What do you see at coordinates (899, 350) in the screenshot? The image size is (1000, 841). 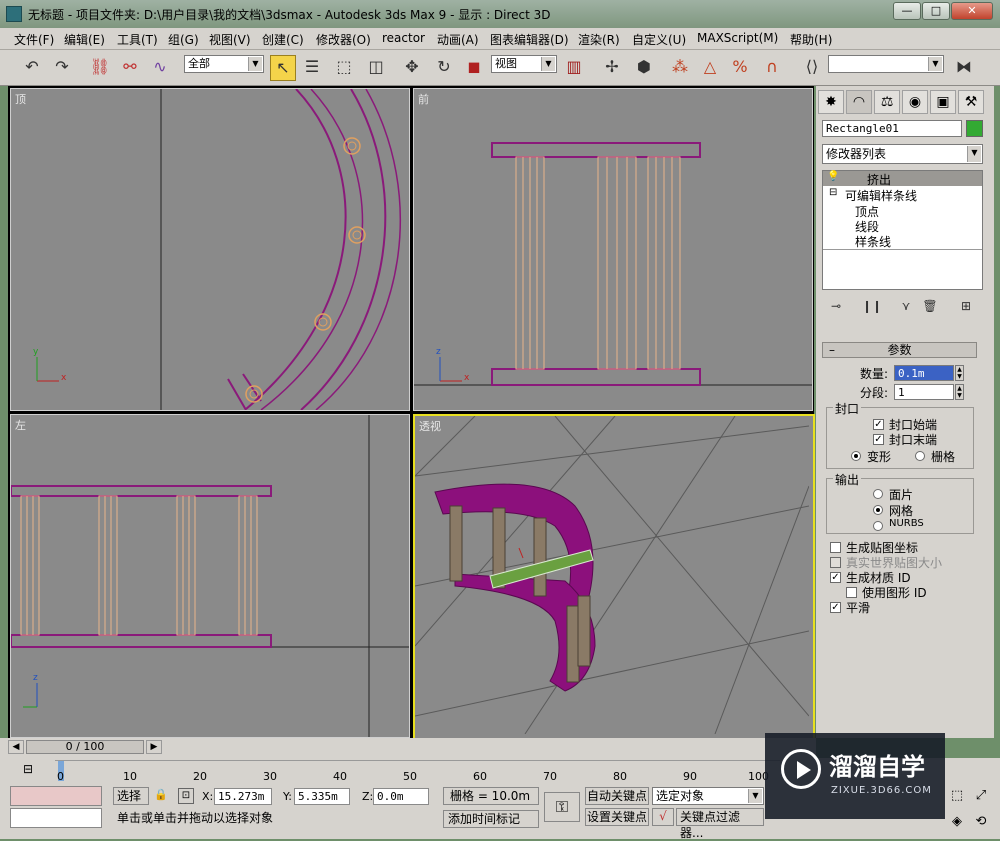 I see `params-rollout-header: – 参数` at bounding box center [899, 350].